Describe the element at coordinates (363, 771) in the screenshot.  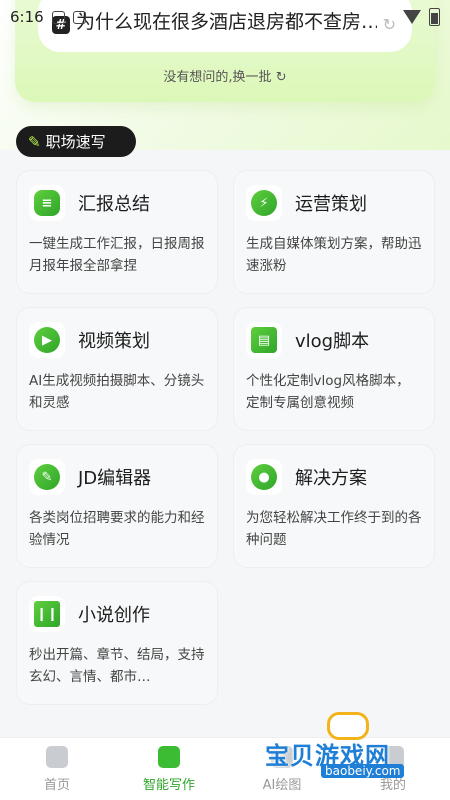
I see `watermark-url: baobeiy.com` at that location.